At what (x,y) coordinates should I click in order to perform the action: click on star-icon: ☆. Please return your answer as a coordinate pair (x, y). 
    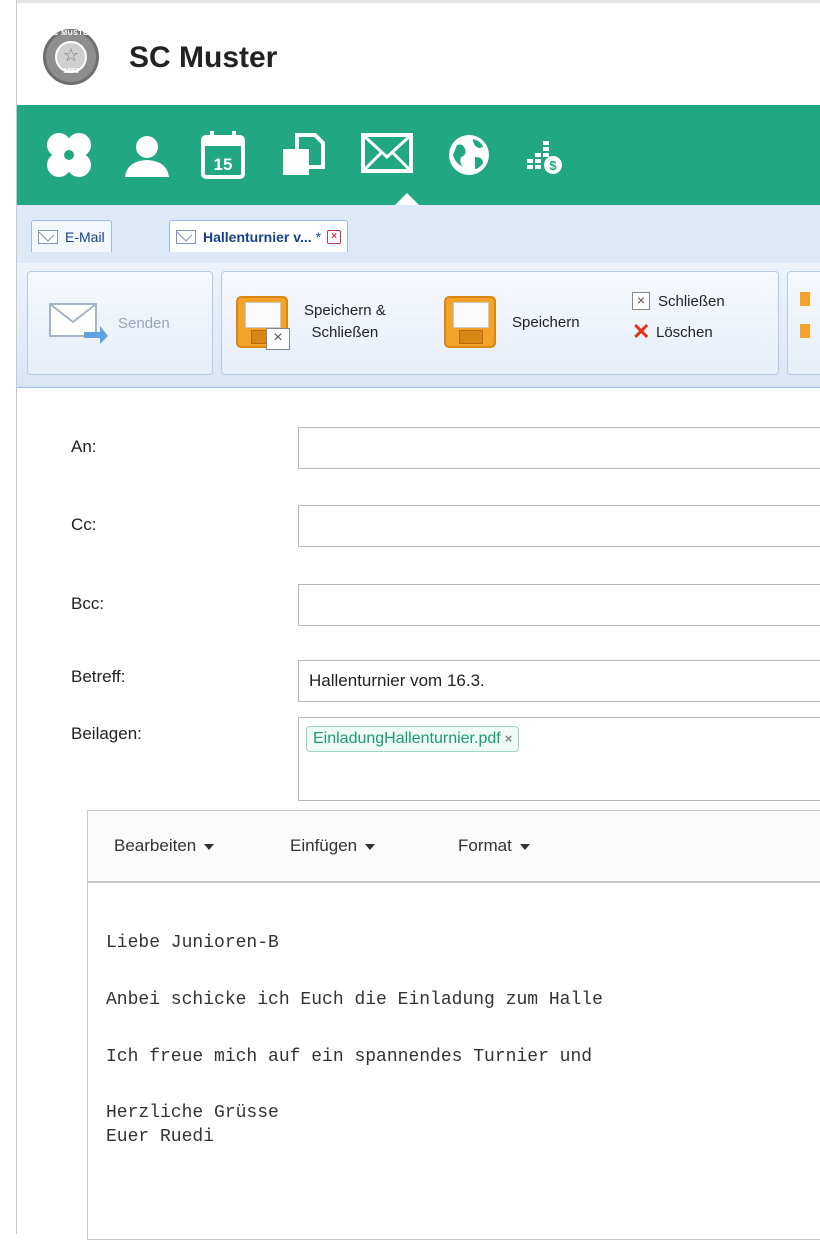
    Looking at the image, I should click on (71, 55).